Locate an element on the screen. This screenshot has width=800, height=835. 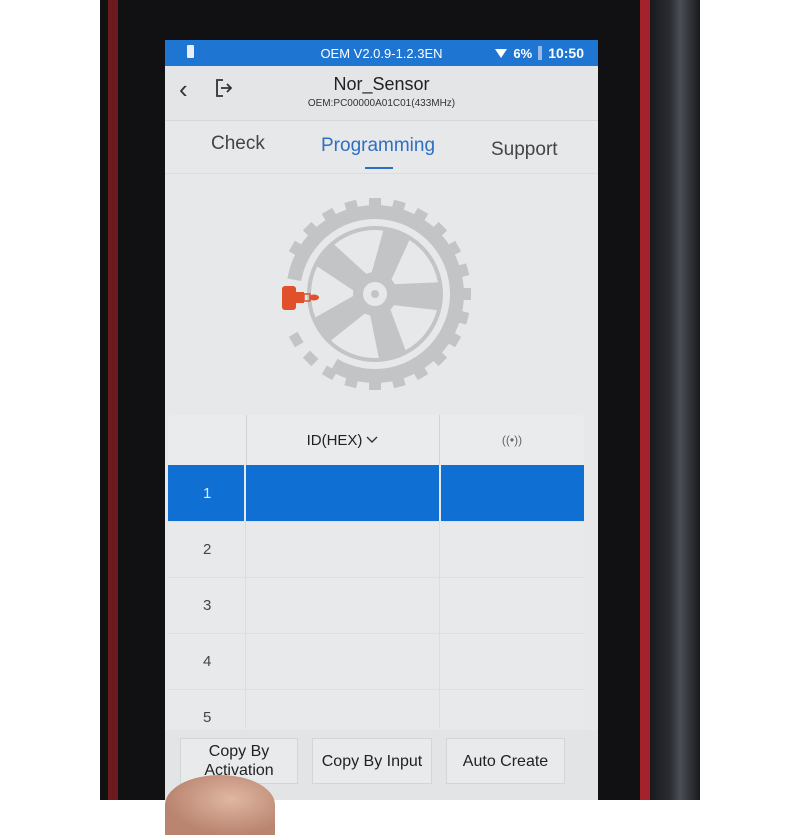
table-row: 2 is located at coordinates (376, 549).